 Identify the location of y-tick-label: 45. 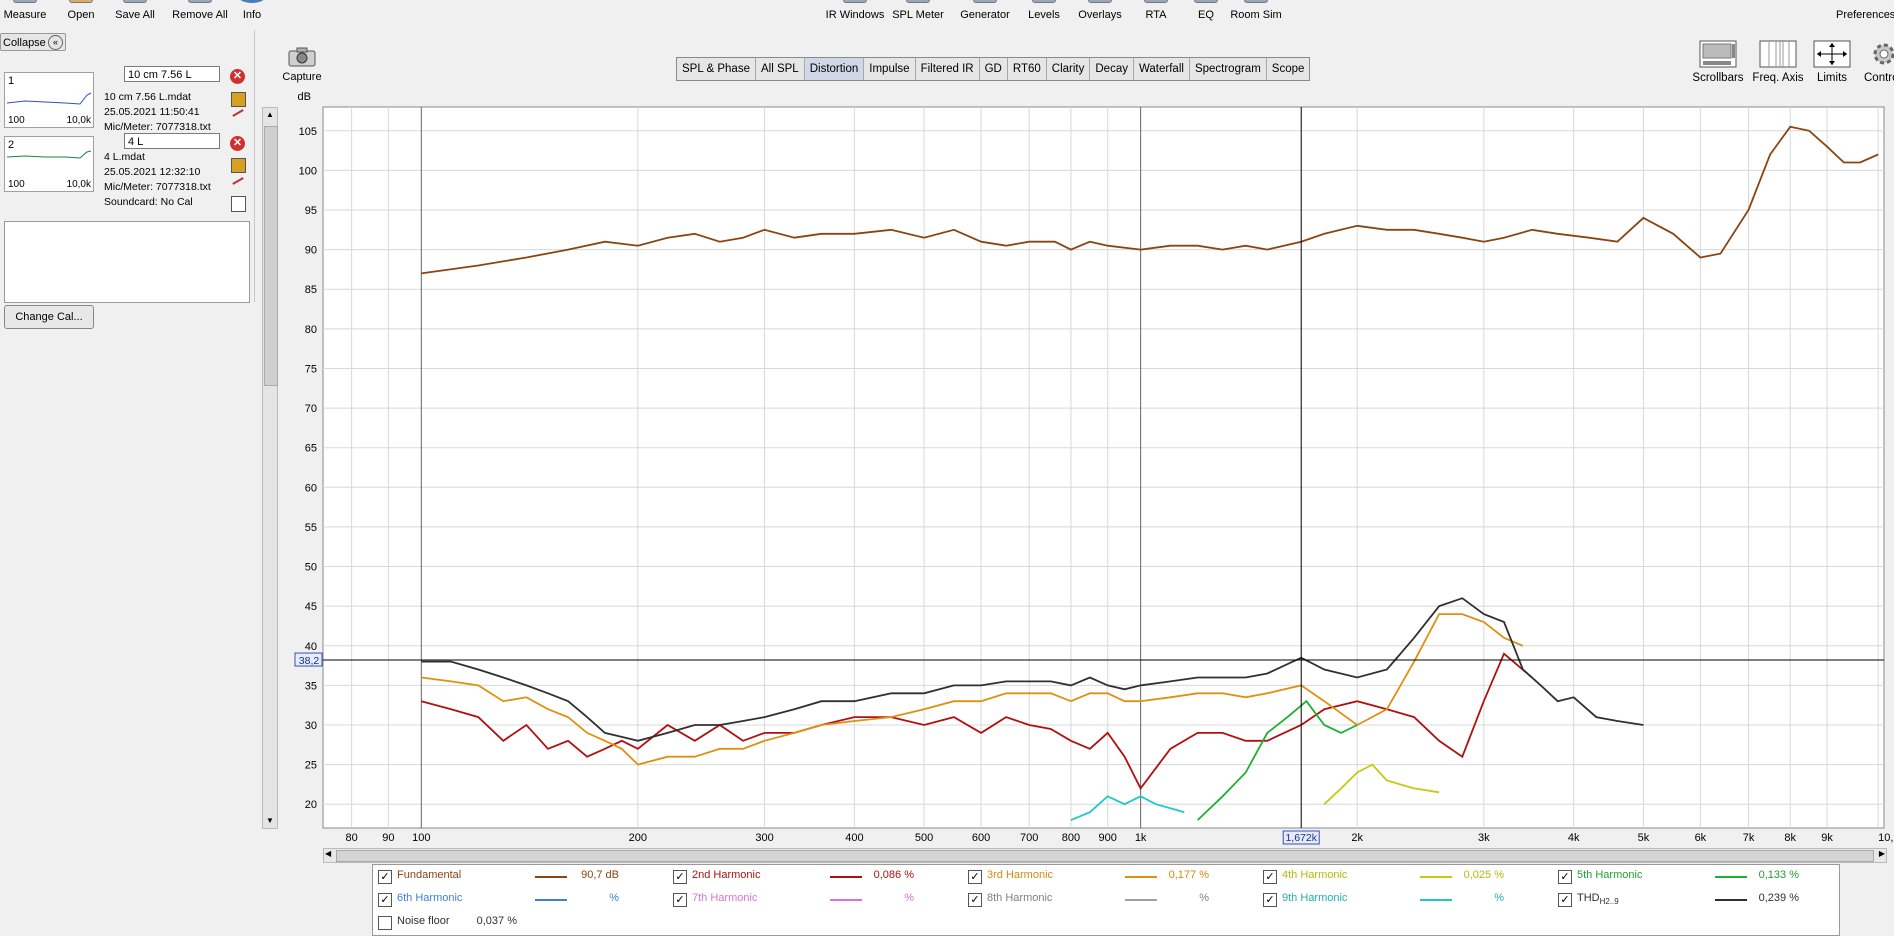
(311, 607).